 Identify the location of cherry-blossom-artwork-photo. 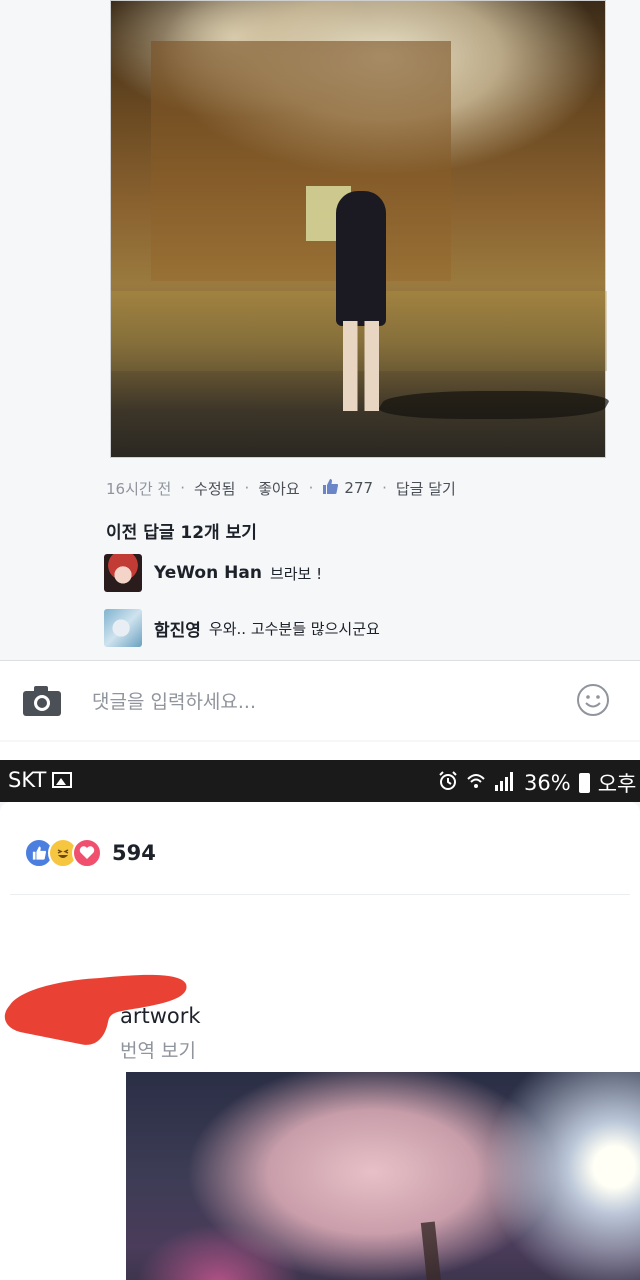
(383, 1176).